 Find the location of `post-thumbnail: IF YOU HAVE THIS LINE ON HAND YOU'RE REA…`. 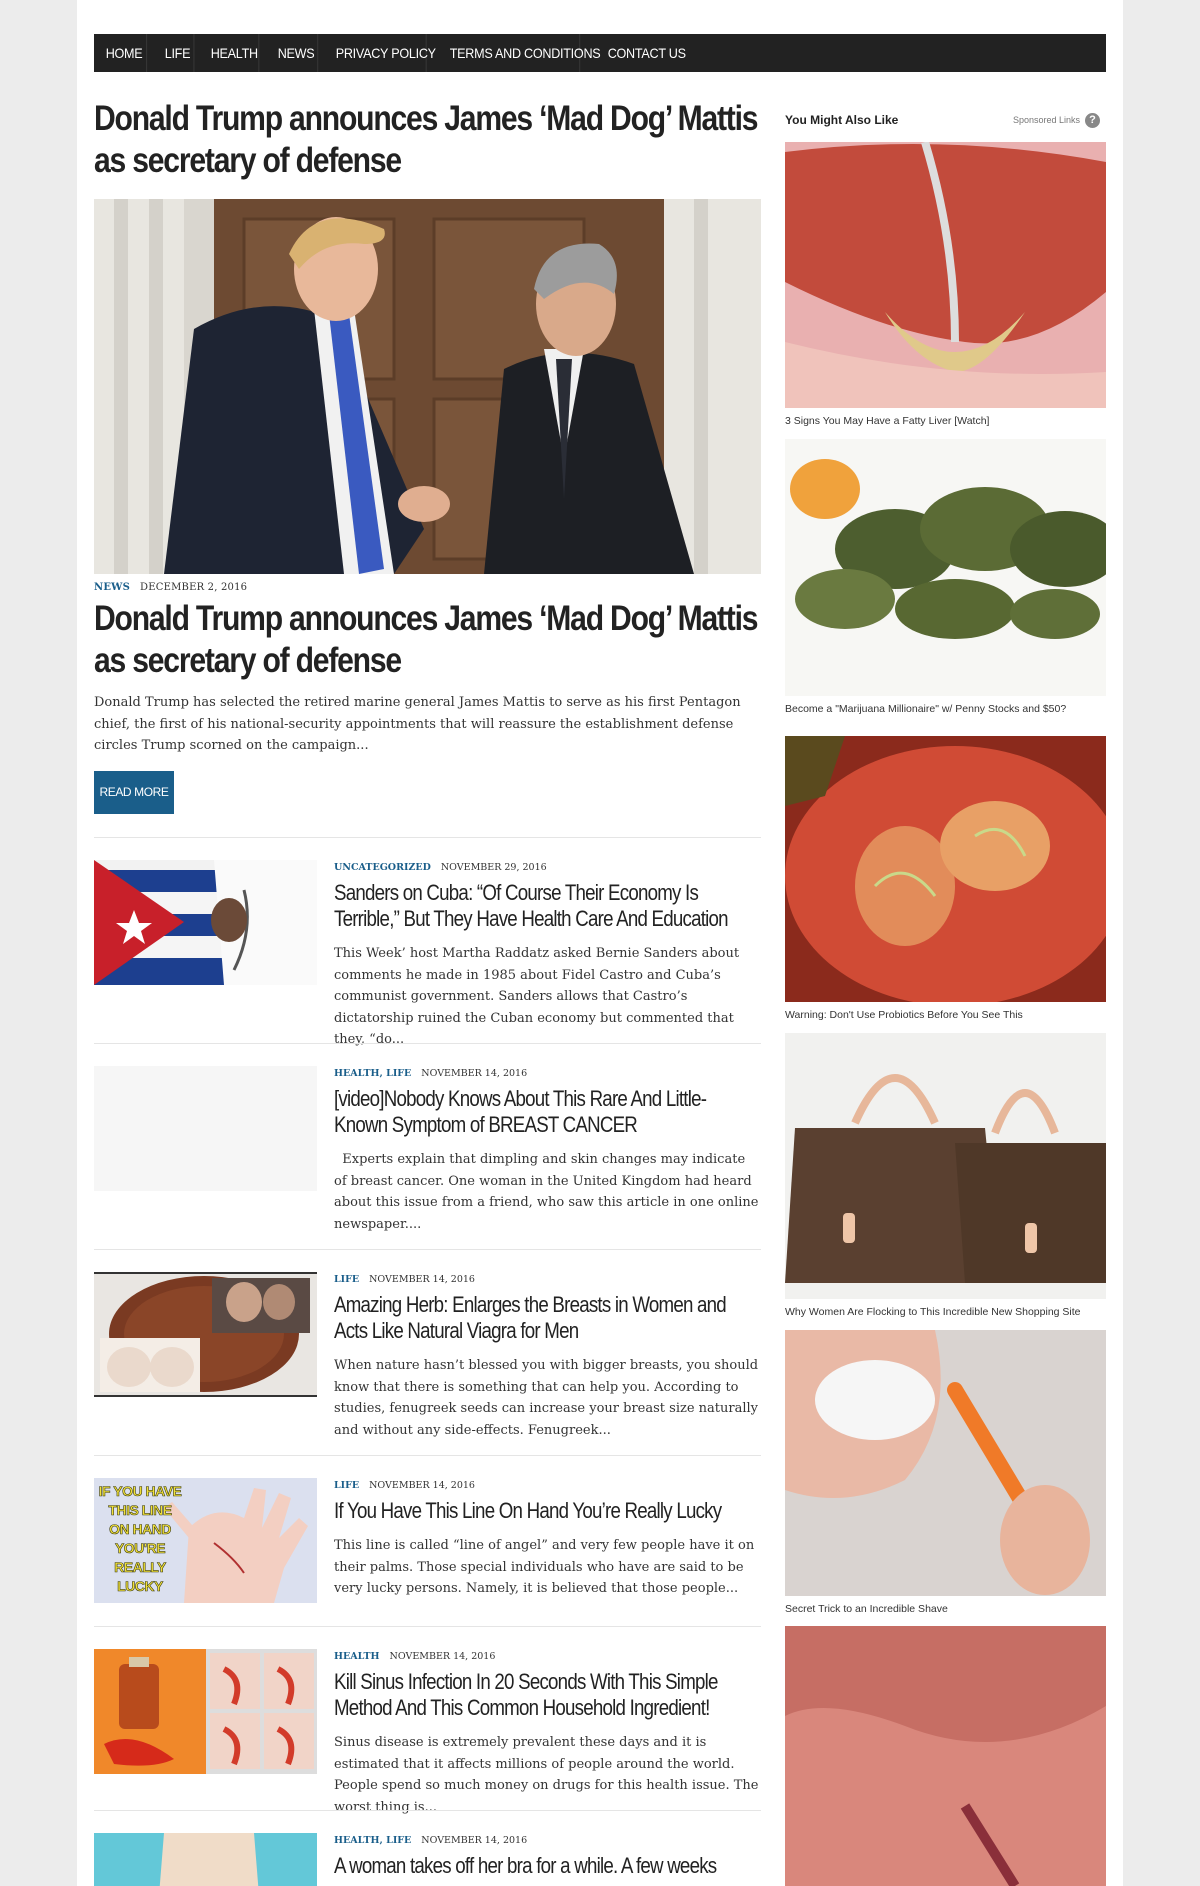

post-thumbnail: IF YOU HAVE THIS LINE ON HAND YOU'RE REA… is located at coordinates (205, 1540).